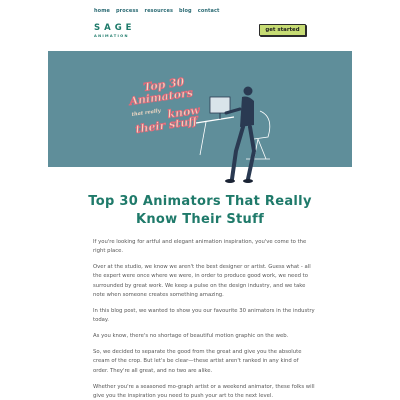 Image resolution: width=400 pixels, height=400 pixels. What do you see at coordinates (111, 36) in the screenshot?
I see `logo-subtitle: ANIMATION` at bounding box center [111, 36].